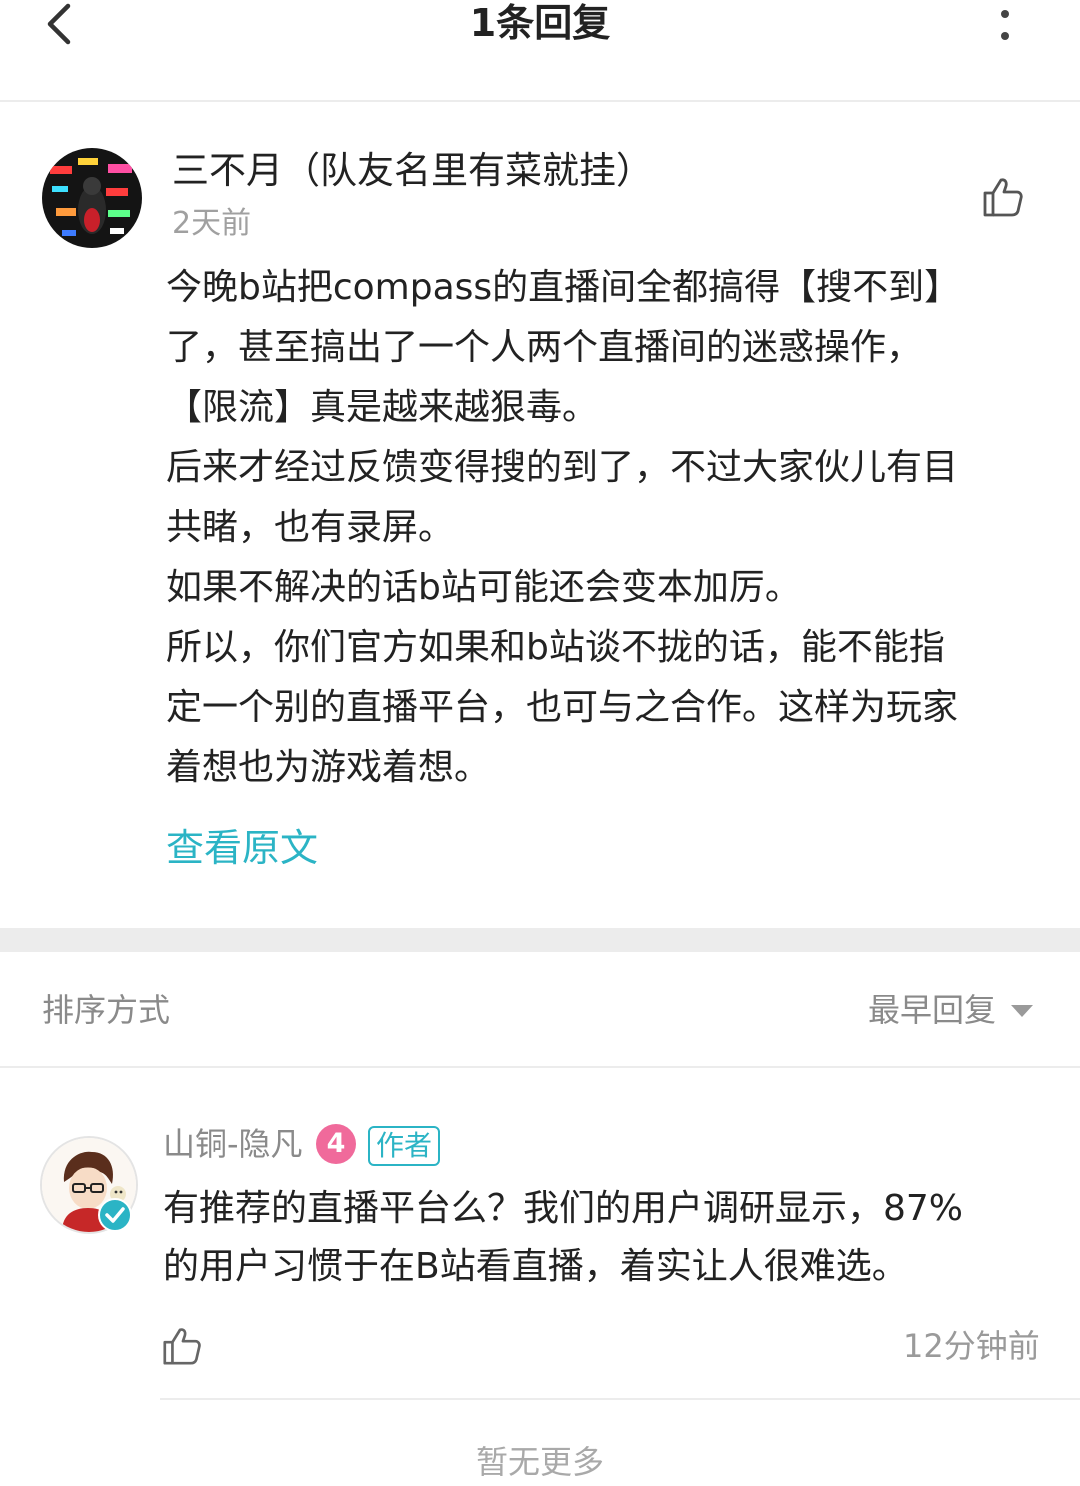  Describe the element at coordinates (233, 1144) in the screenshot. I see `reply-username: 山铜-隐凡` at that location.